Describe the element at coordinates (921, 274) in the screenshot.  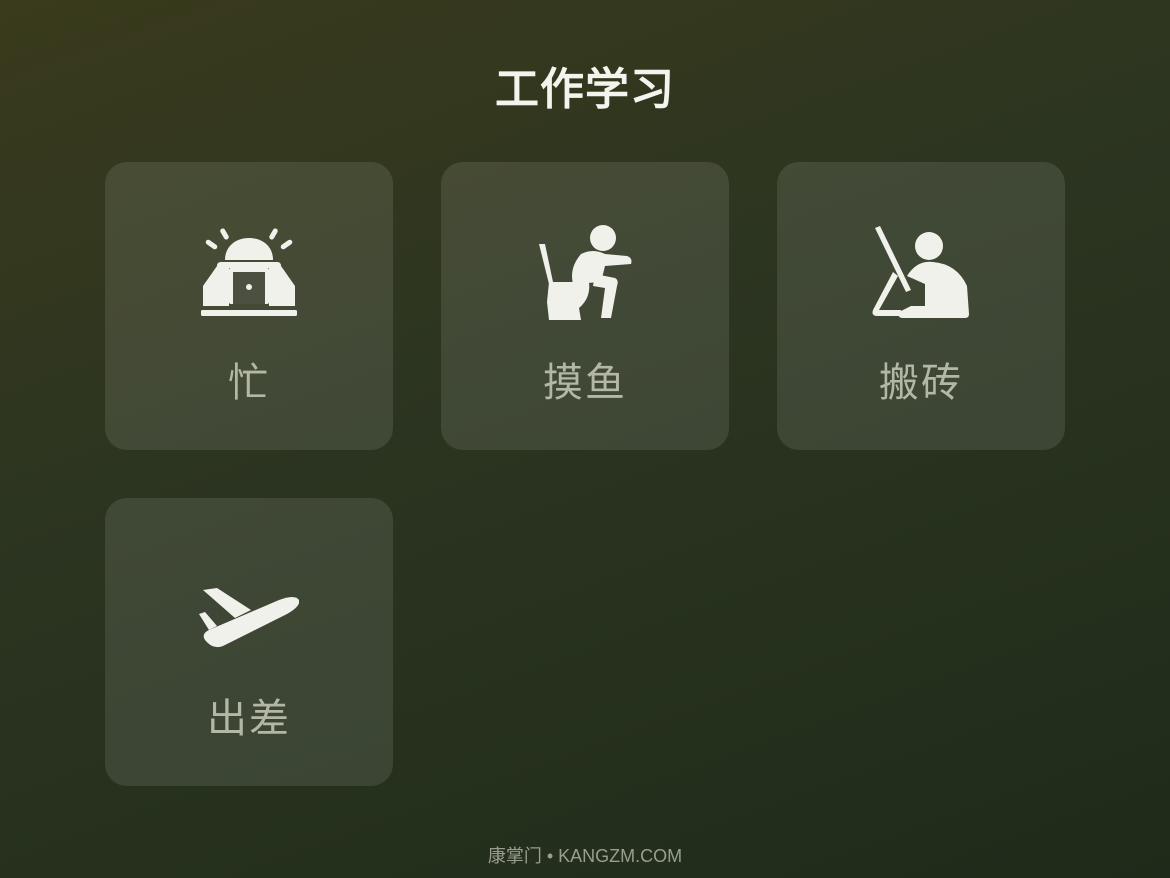
I see `desk-work-icon` at that location.